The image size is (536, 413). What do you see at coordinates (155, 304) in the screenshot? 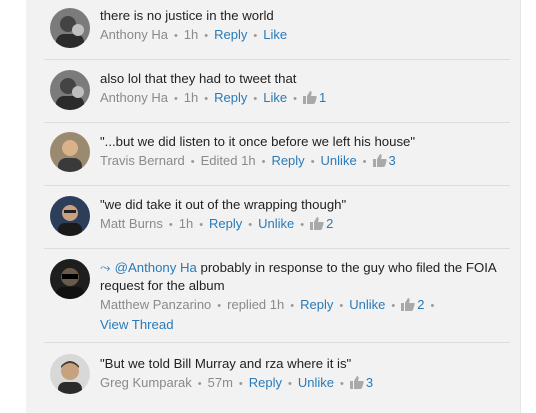
I see `author-name: Matthew Panzarino` at bounding box center [155, 304].